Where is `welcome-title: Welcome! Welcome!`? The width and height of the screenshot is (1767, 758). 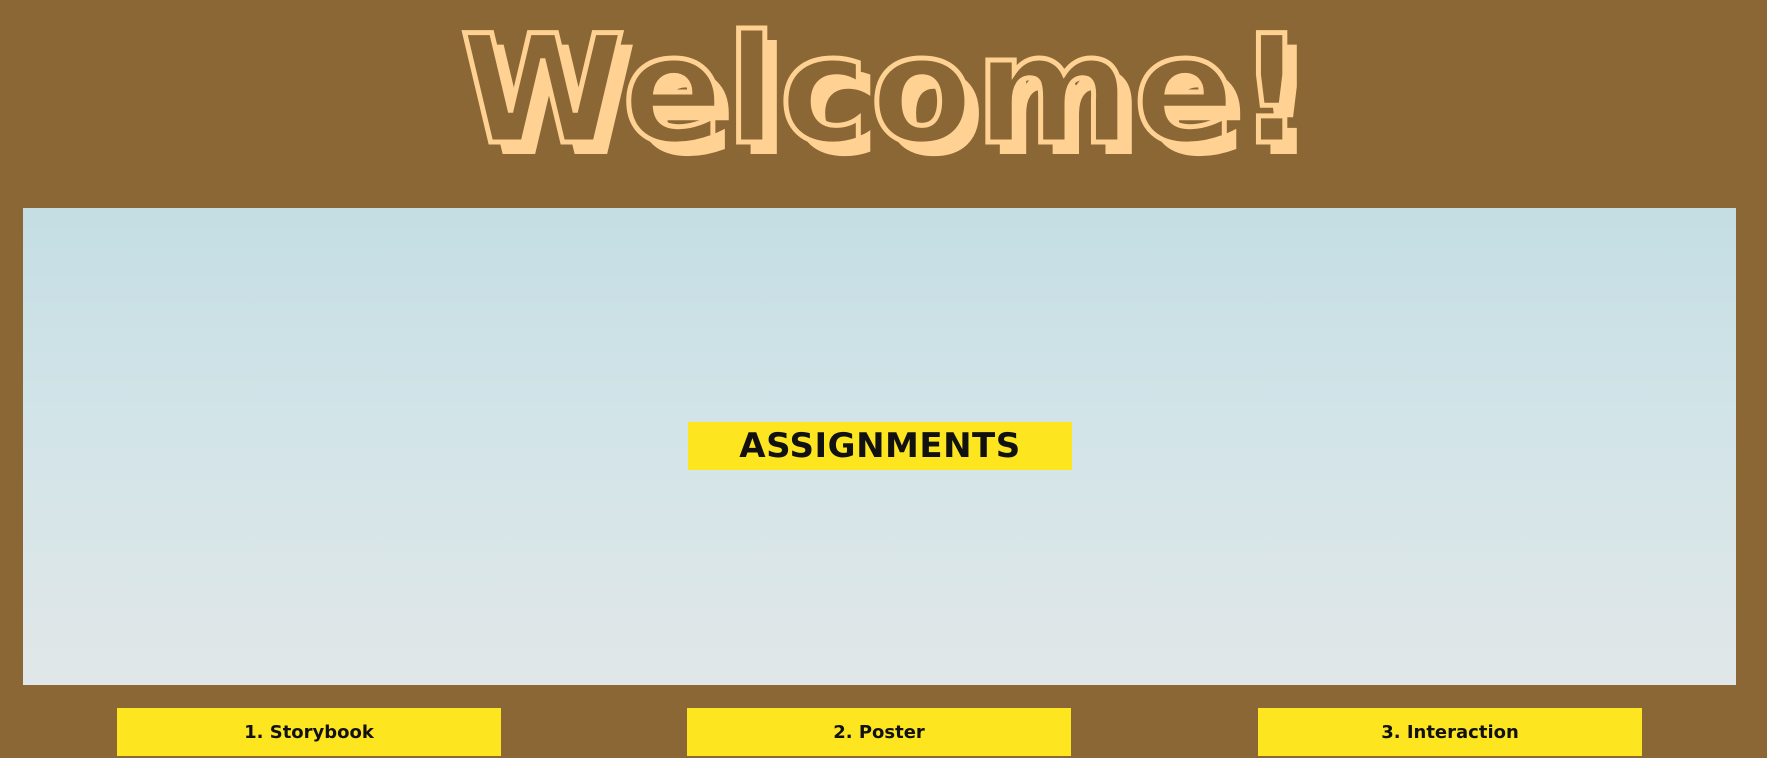
welcome-title: Welcome! Welcome! is located at coordinates (888, 96).